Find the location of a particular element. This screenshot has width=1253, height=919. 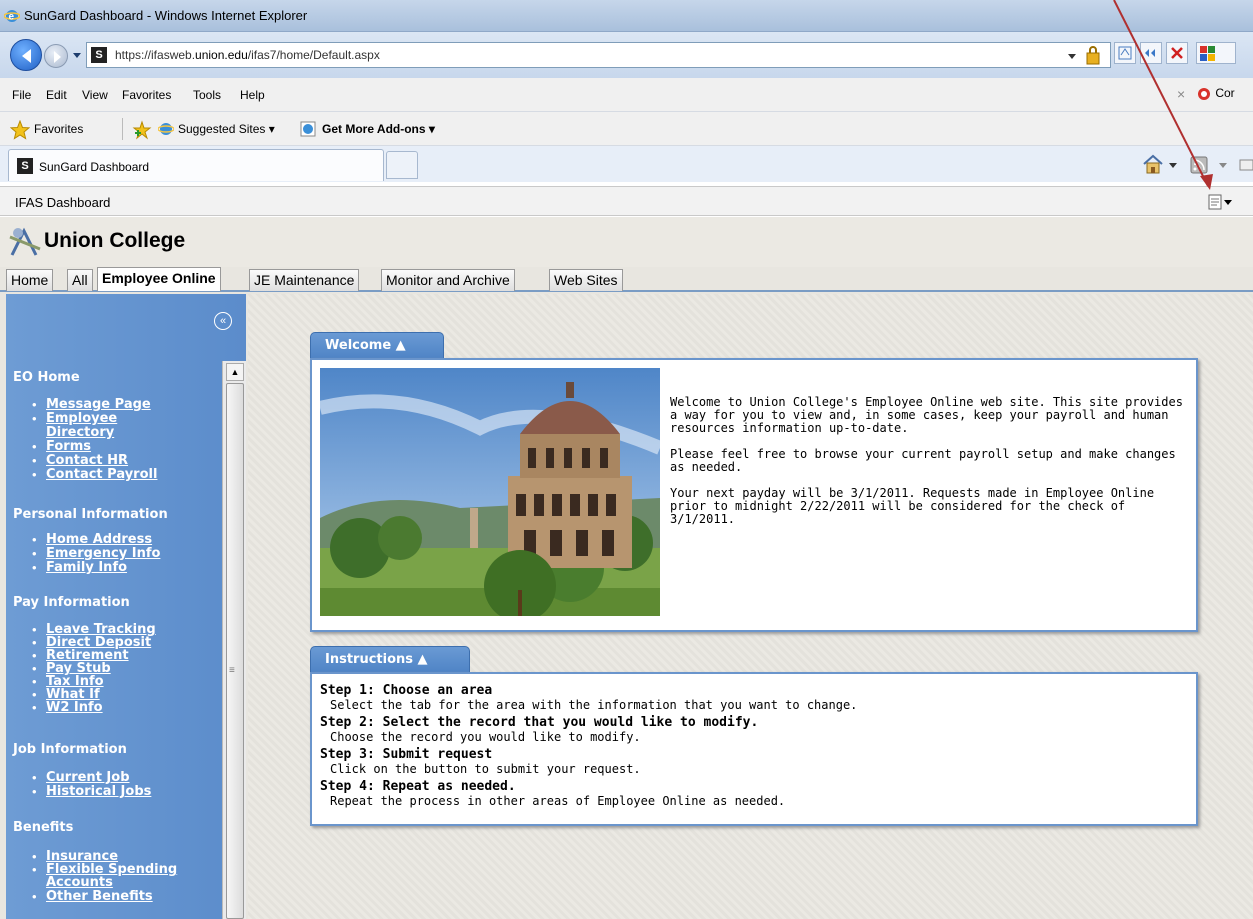

menu-edit: Edit is located at coordinates (56, 95).